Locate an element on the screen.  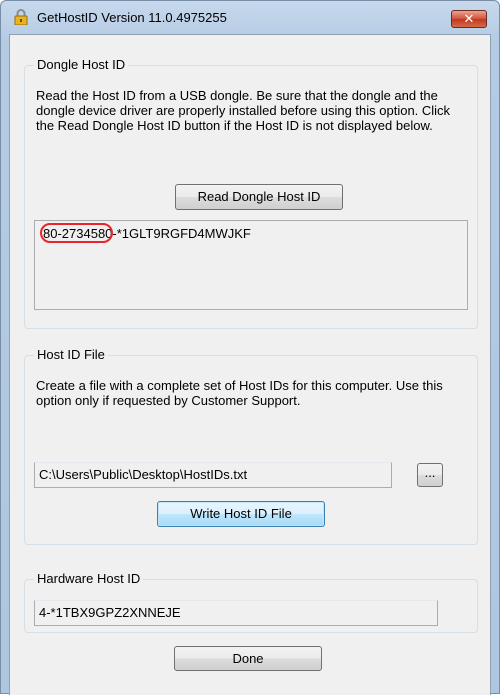
dongle-host-id-value: 80-27345 80-*1GLT9RGFD4MWJKF is located at coordinates (145, 233).